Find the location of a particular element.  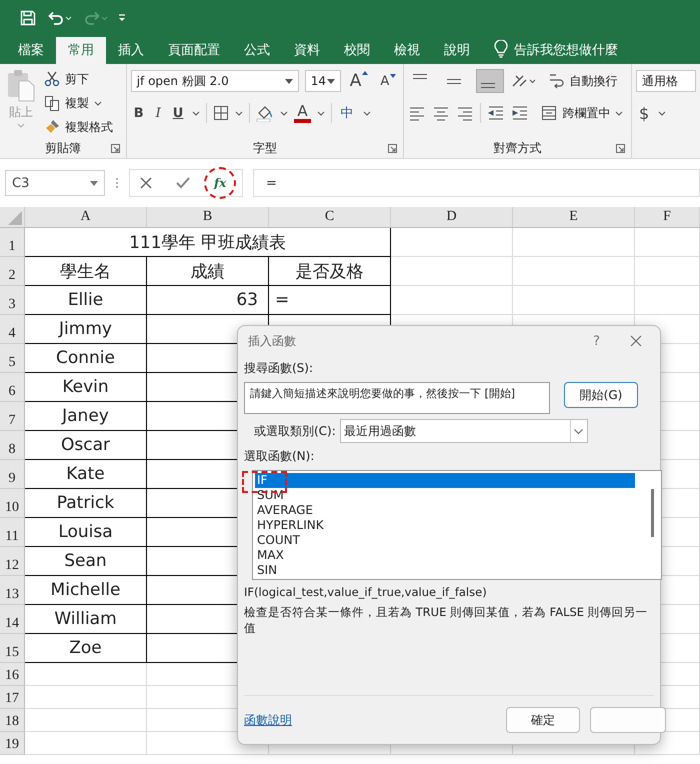

vertical-align-button is located at coordinates (490, 81).